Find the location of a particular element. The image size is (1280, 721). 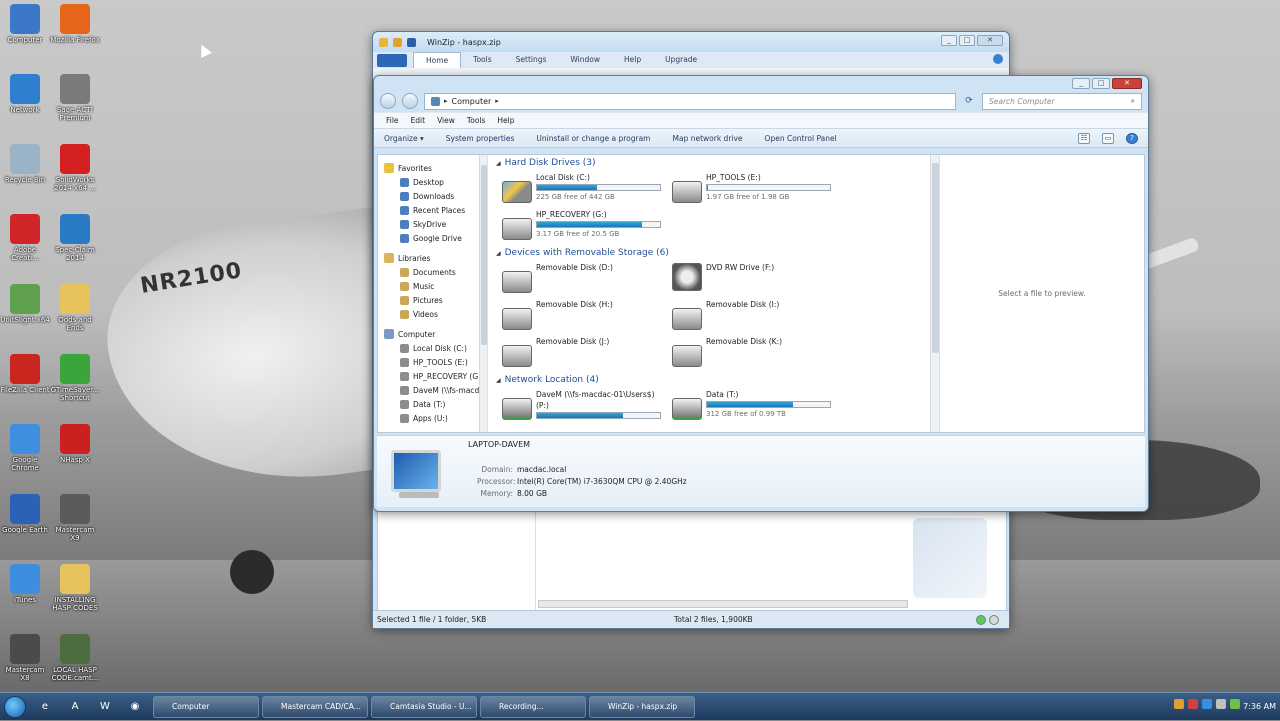

nav-item: Google Drive is located at coordinates (432, 238).